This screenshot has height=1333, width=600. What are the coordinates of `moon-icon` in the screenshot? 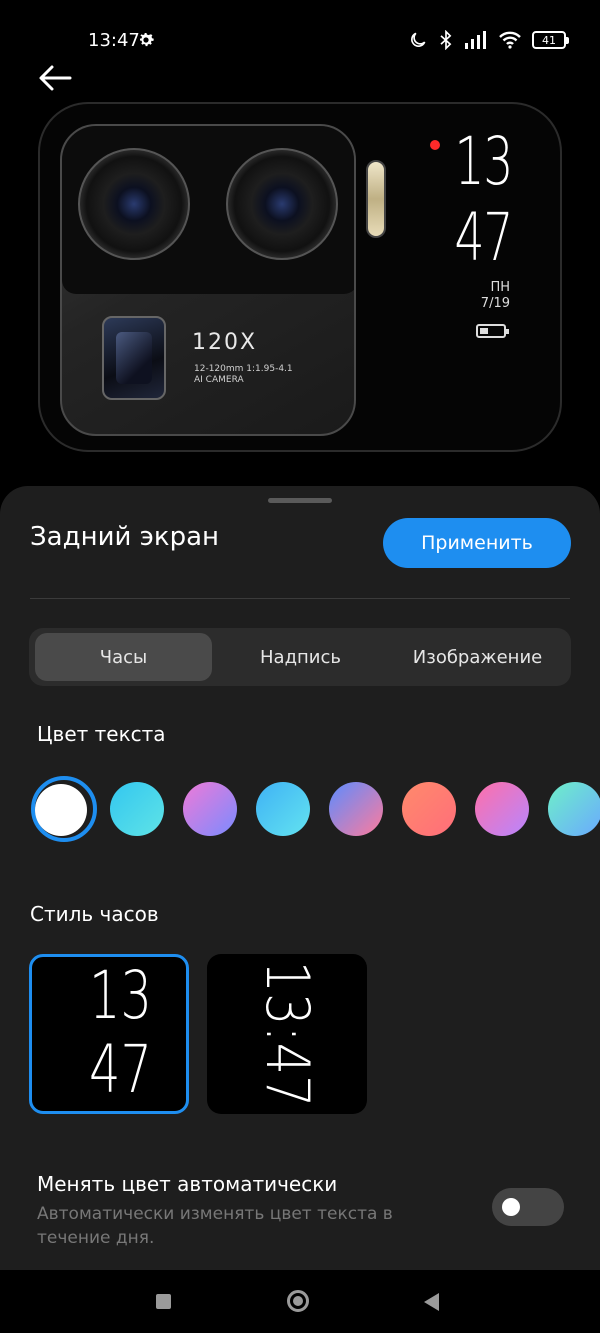 It's located at (418, 39).